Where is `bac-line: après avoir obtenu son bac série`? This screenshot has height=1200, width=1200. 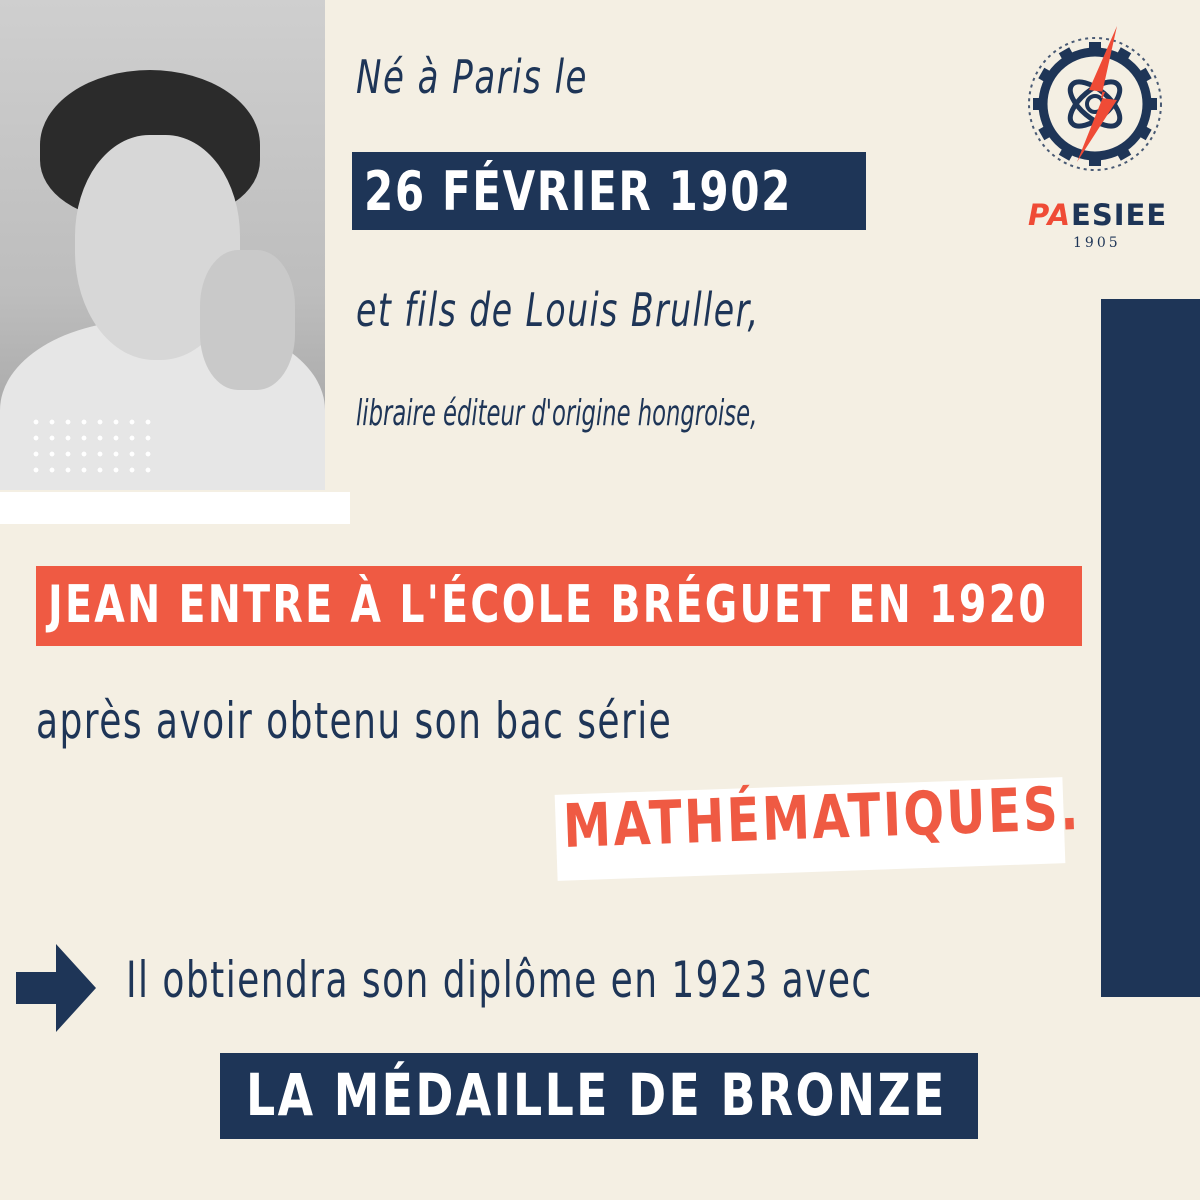
bac-line: après avoir obtenu son bac série is located at coordinates (354, 721).